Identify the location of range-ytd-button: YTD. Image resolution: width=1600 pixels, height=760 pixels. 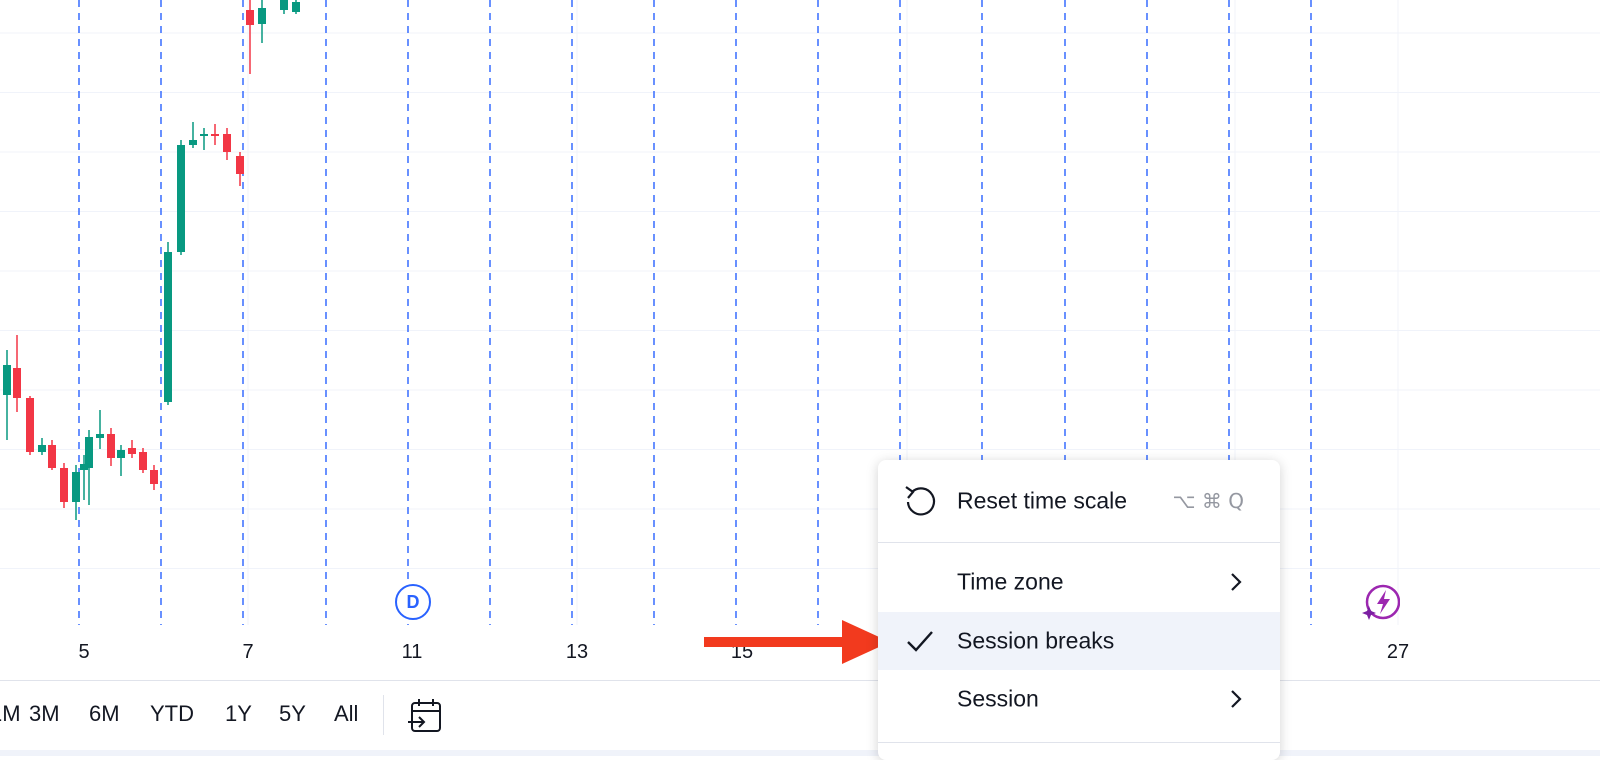
(172, 714).